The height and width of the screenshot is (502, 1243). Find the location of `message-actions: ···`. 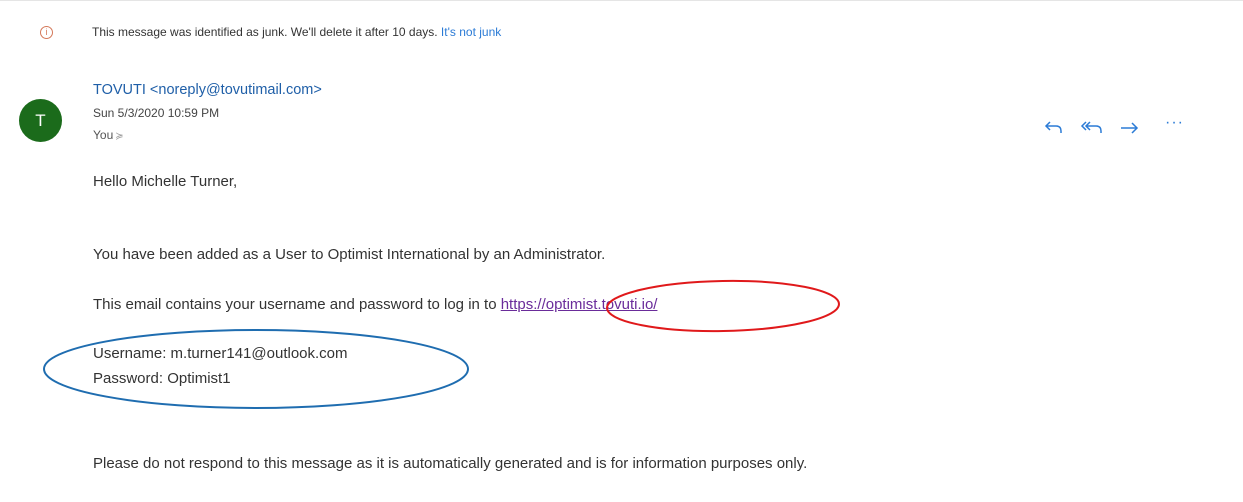

message-actions: ··· is located at coordinates (621, 127).